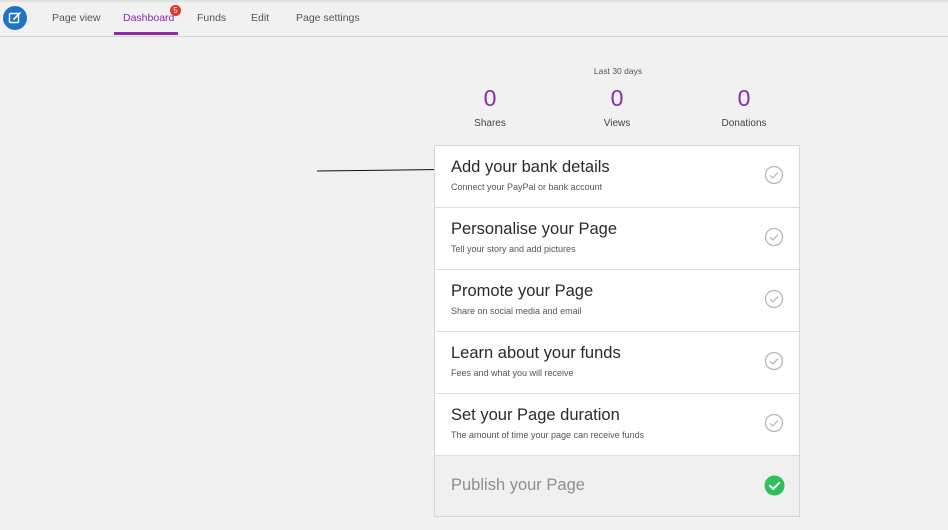  What do you see at coordinates (328, 18) in the screenshot?
I see `tab-page-settings: Page settings` at bounding box center [328, 18].